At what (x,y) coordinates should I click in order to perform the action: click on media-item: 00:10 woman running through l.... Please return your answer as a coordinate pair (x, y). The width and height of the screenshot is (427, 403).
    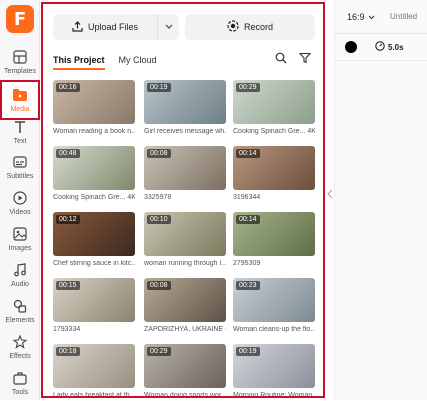
    Looking at the image, I should click on (185, 239).